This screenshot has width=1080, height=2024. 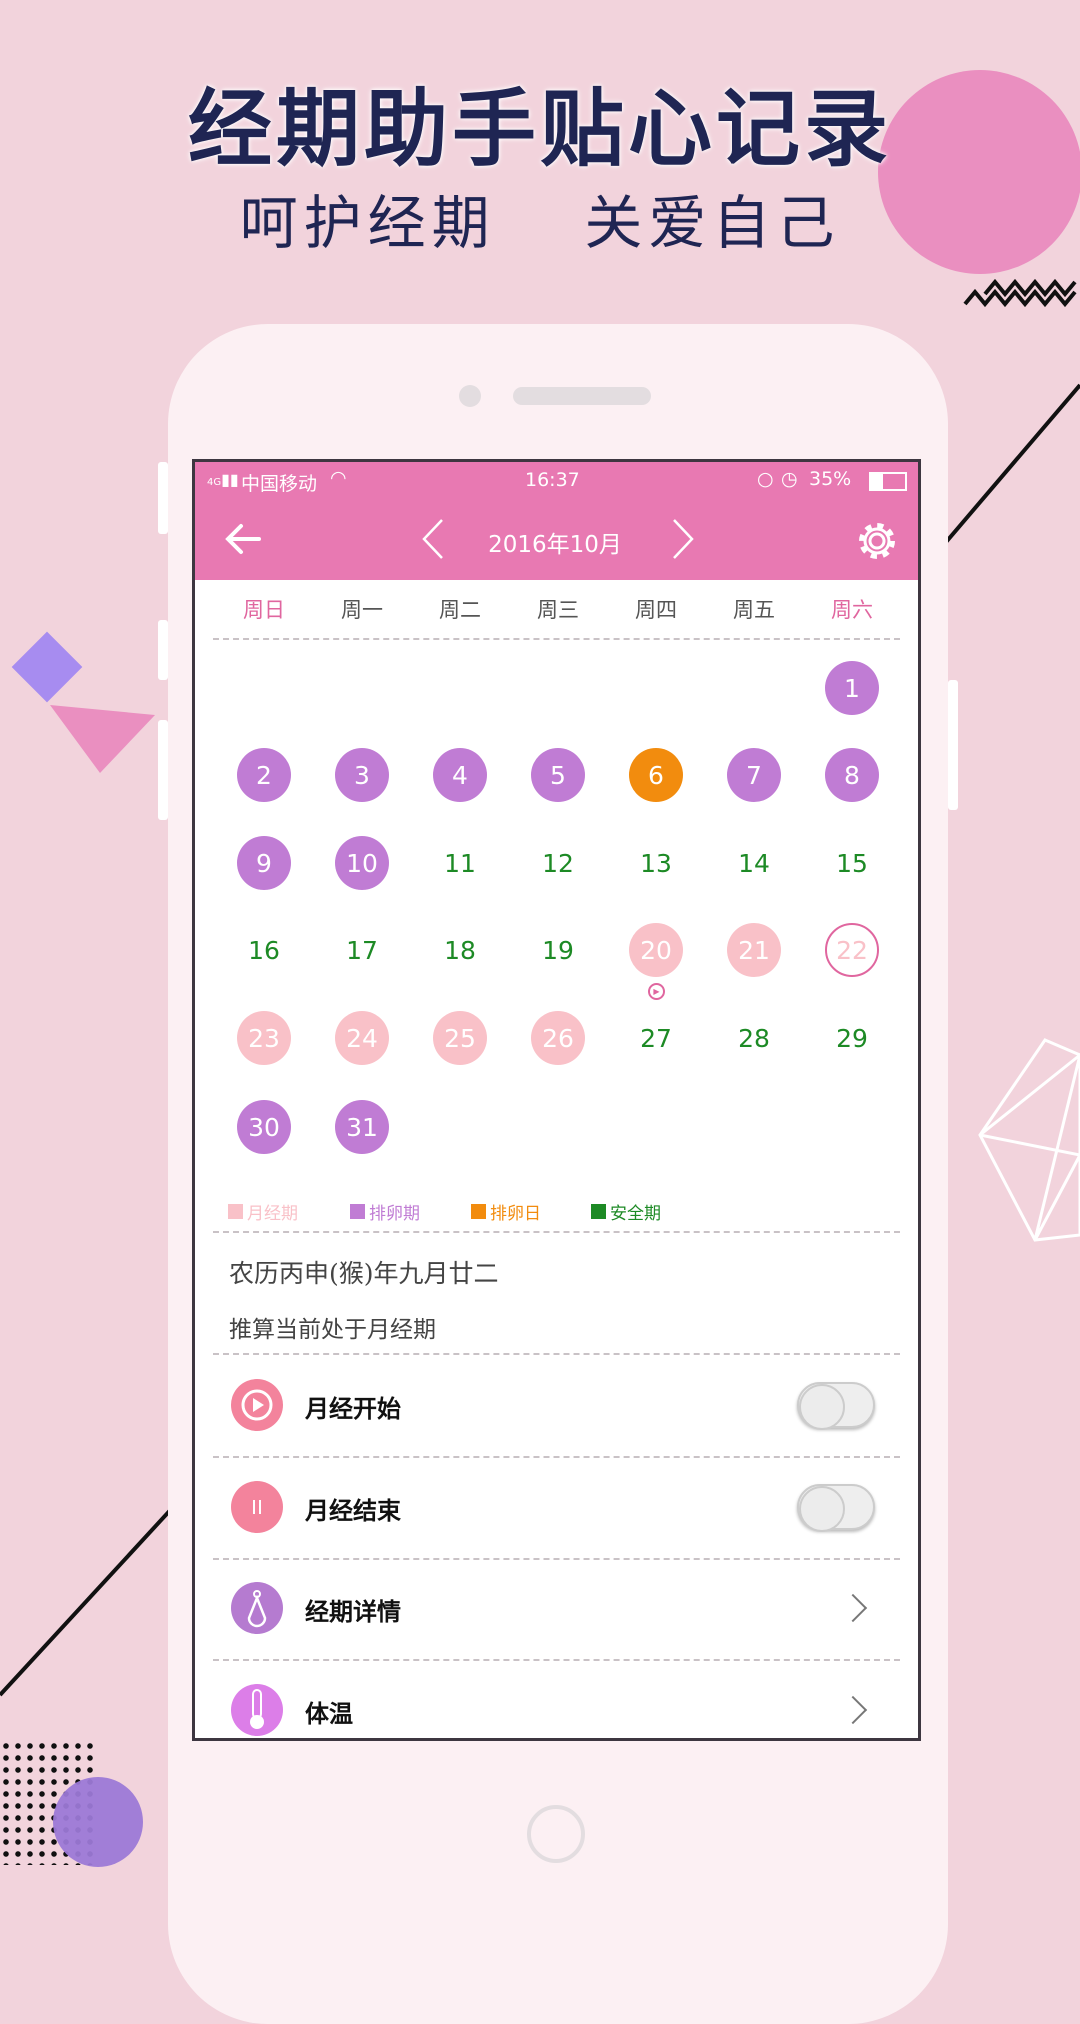 What do you see at coordinates (656, 863) in the screenshot?
I see `calendar-day-13: 13` at bounding box center [656, 863].